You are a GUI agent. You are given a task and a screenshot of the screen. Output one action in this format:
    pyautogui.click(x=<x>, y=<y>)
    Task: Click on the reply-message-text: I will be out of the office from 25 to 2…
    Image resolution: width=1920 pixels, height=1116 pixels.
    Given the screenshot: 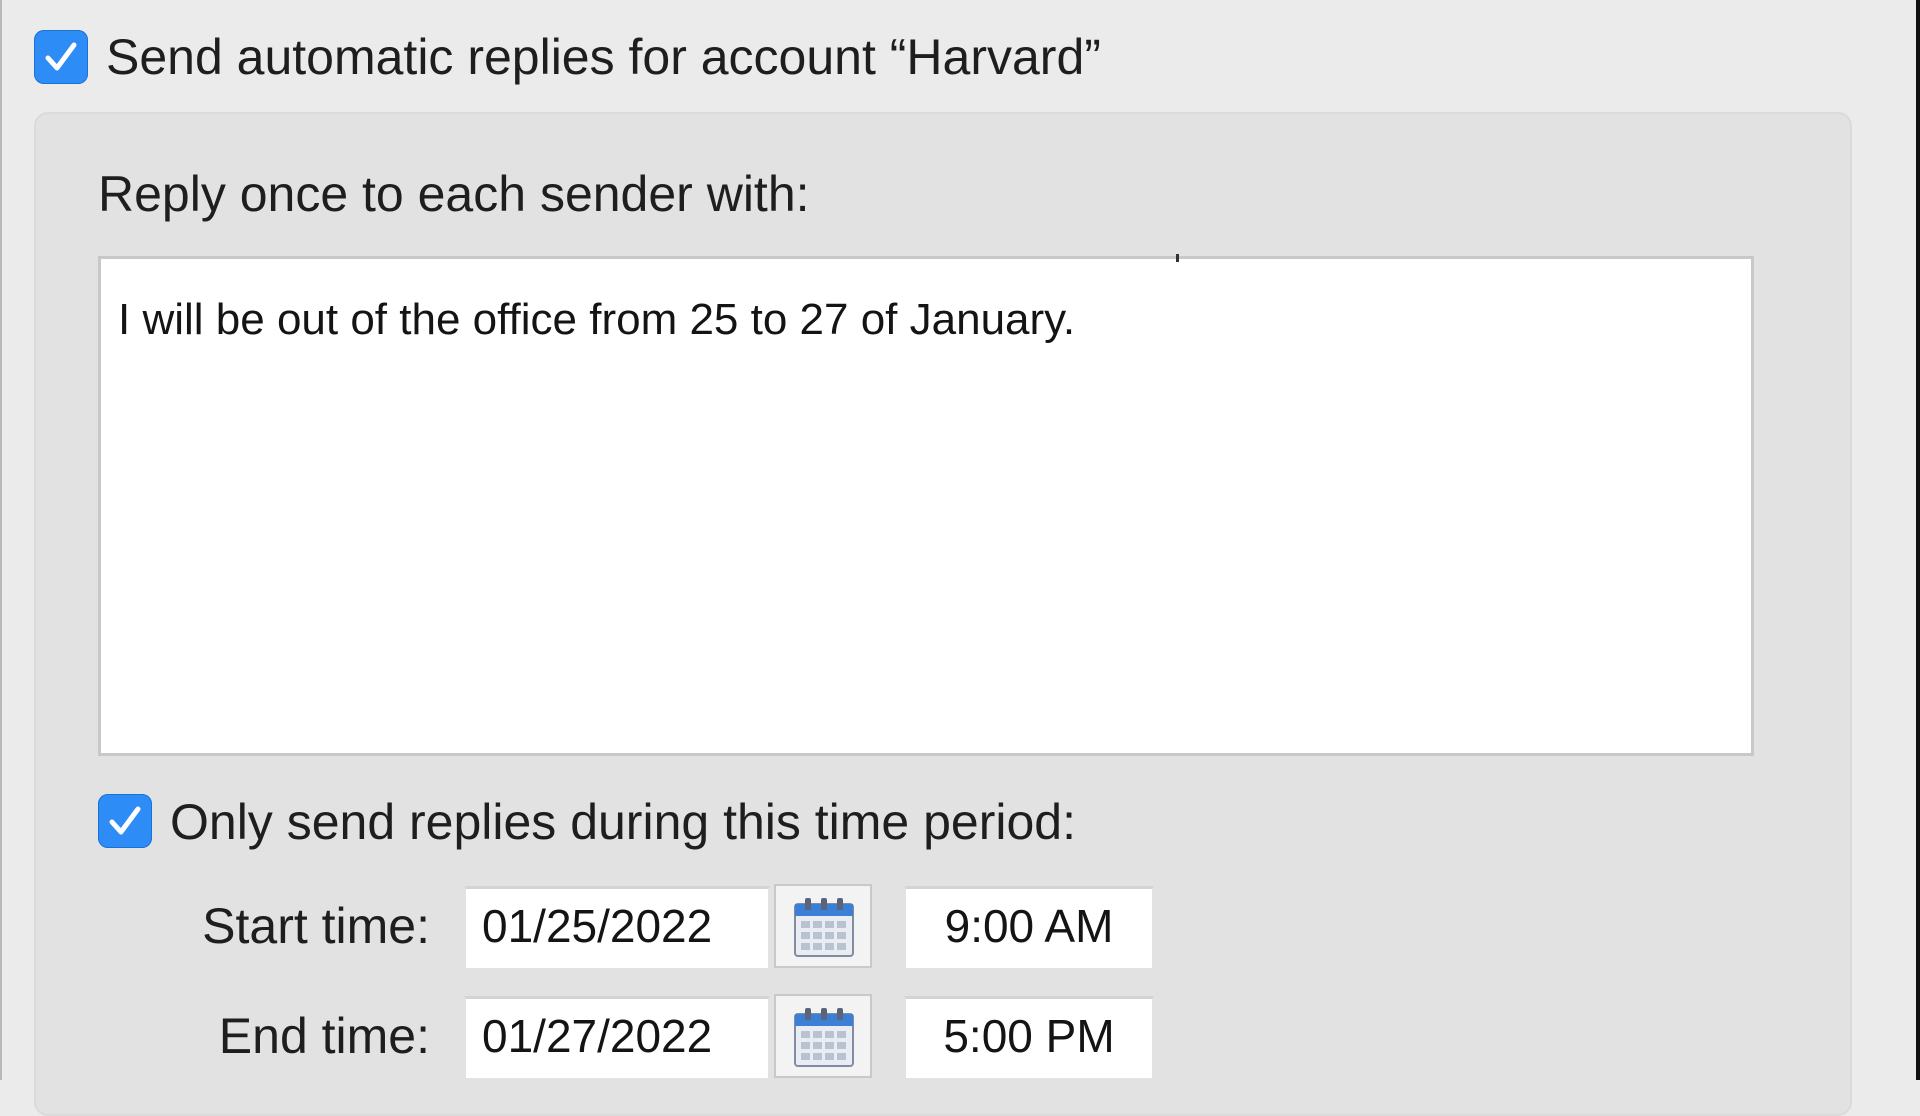 What is the action you would take?
    pyautogui.click(x=596, y=320)
    